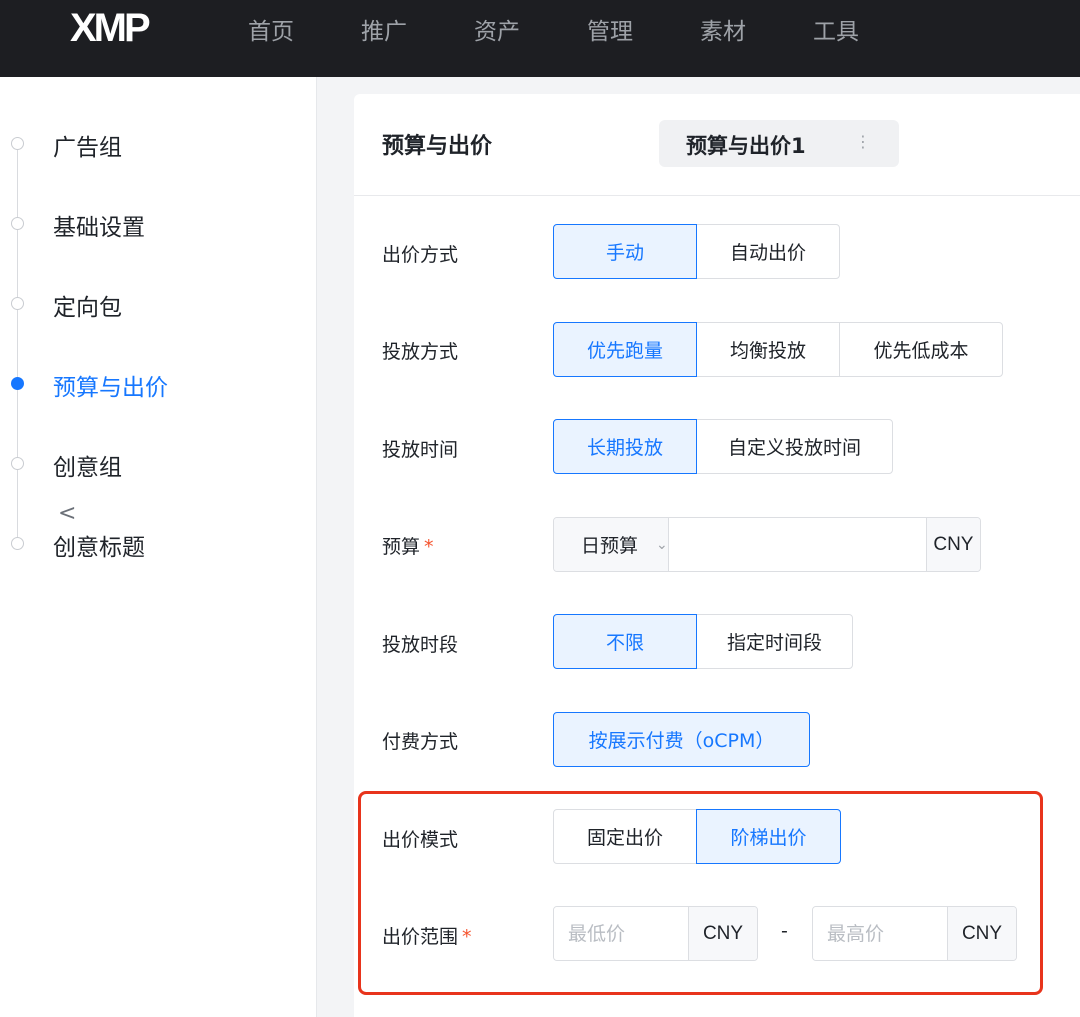 The width and height of the screenshot is (1080, 1017). Describe the element at coordinates (87, 308) in the screenshot. I see `step-label: 定向包` at that location.